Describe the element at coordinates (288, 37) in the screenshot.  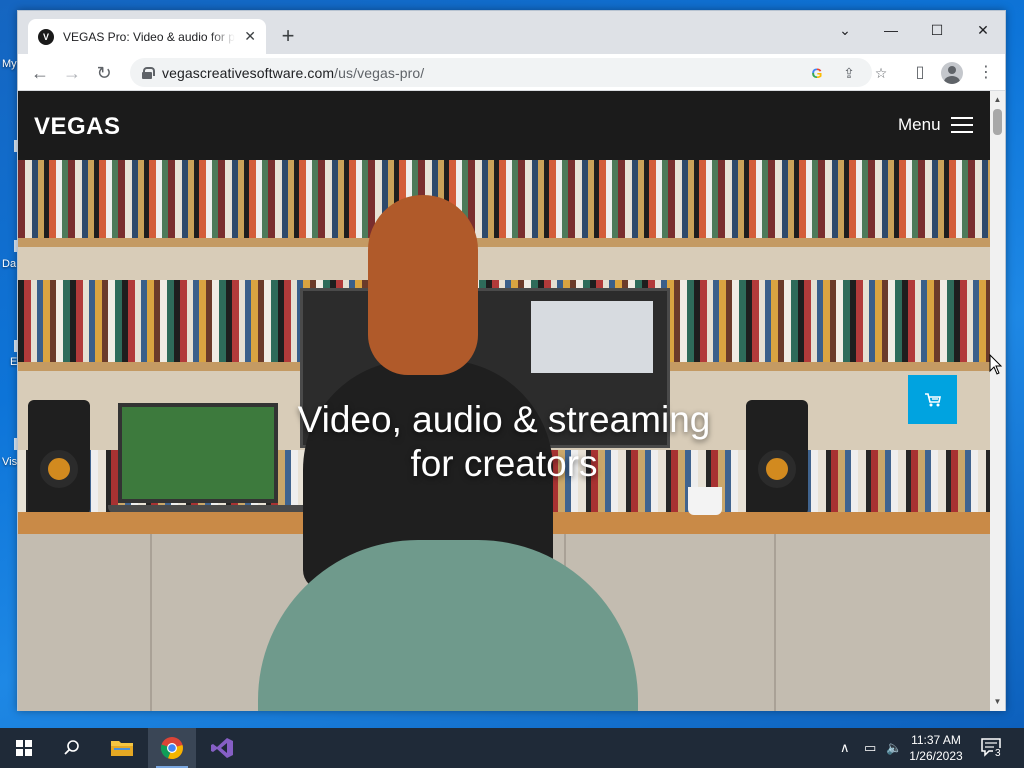
I see `new-tab-button: +` at that location.